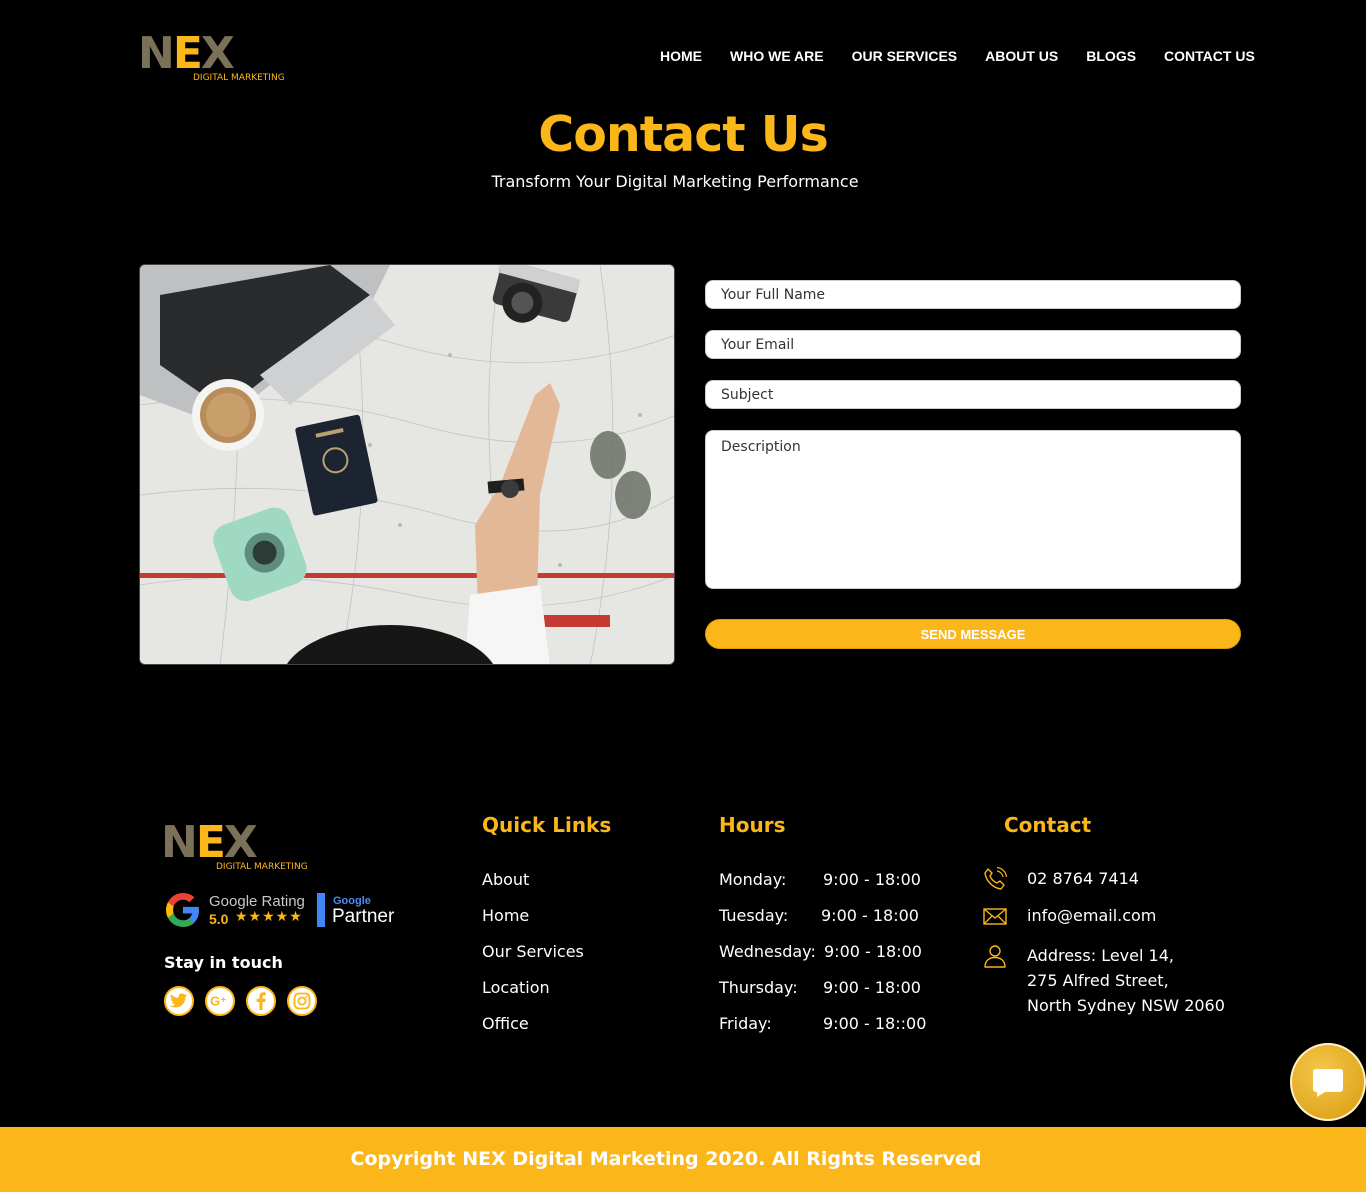 This screenshot has width=1366, height=1192. What do you see at coordinates (533, 924) in the screenshot?
I see `quick-link-home: Home` at bounding box center [533, 924].